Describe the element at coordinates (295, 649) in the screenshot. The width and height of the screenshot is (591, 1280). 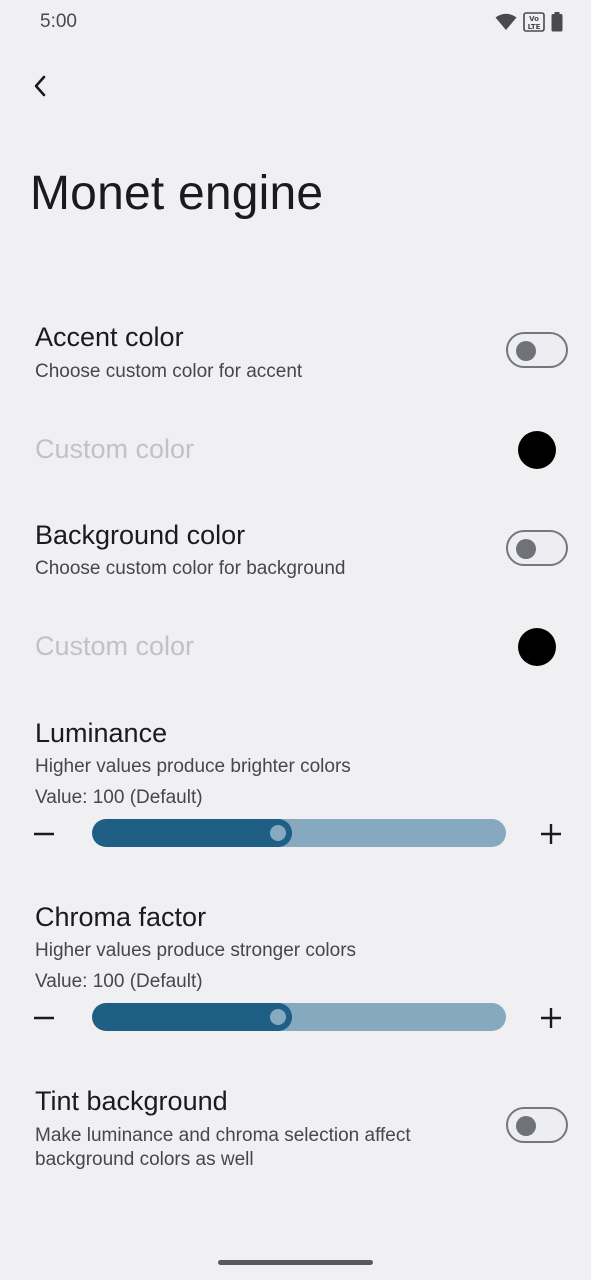
I see `background-custom-color-setting: Custom color` at that location.